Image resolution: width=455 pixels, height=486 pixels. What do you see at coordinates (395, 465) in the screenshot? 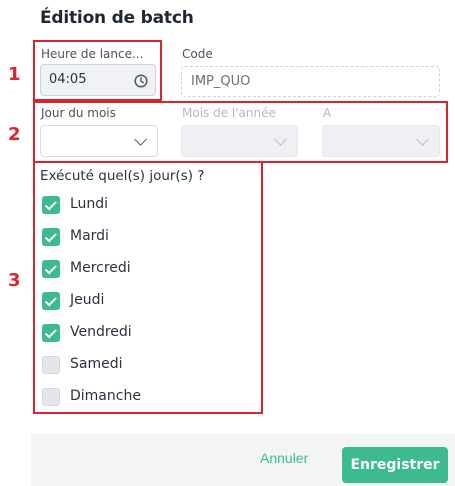
I see `save-button: Enregistrer` at bounding box center [395, 465].